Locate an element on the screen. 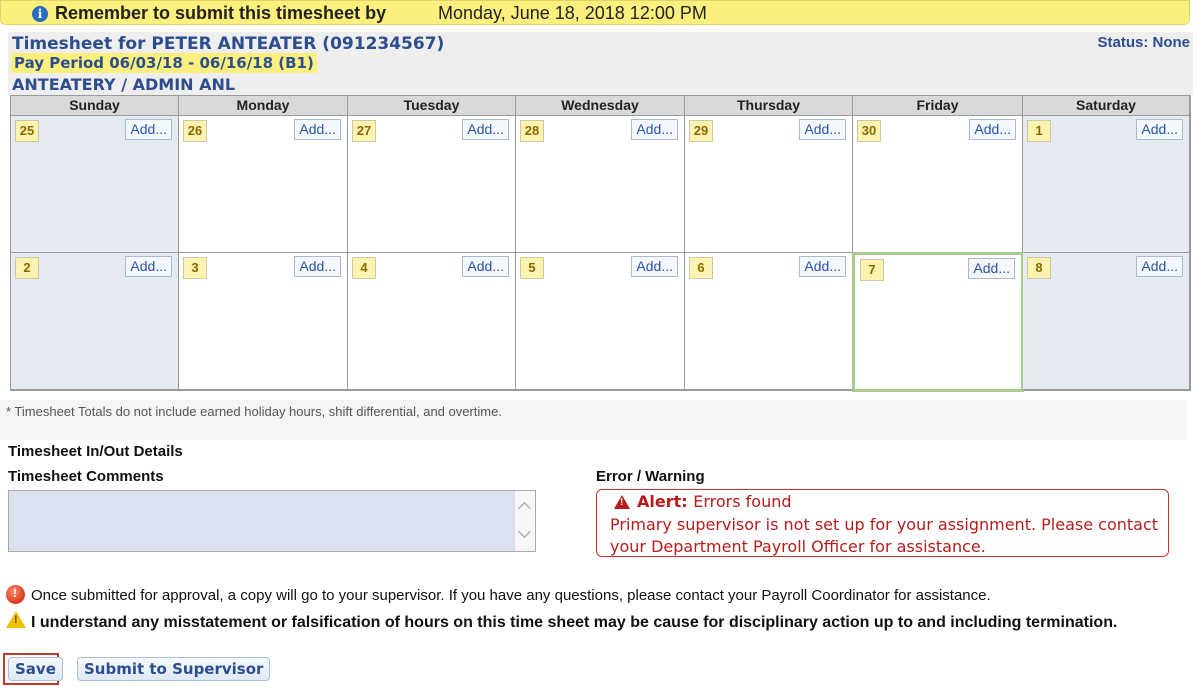 The height and width of the screenshot is (695, 1197). deadline-prefix: Remember to submit this timesheet by is located at coordinates (221, 13).